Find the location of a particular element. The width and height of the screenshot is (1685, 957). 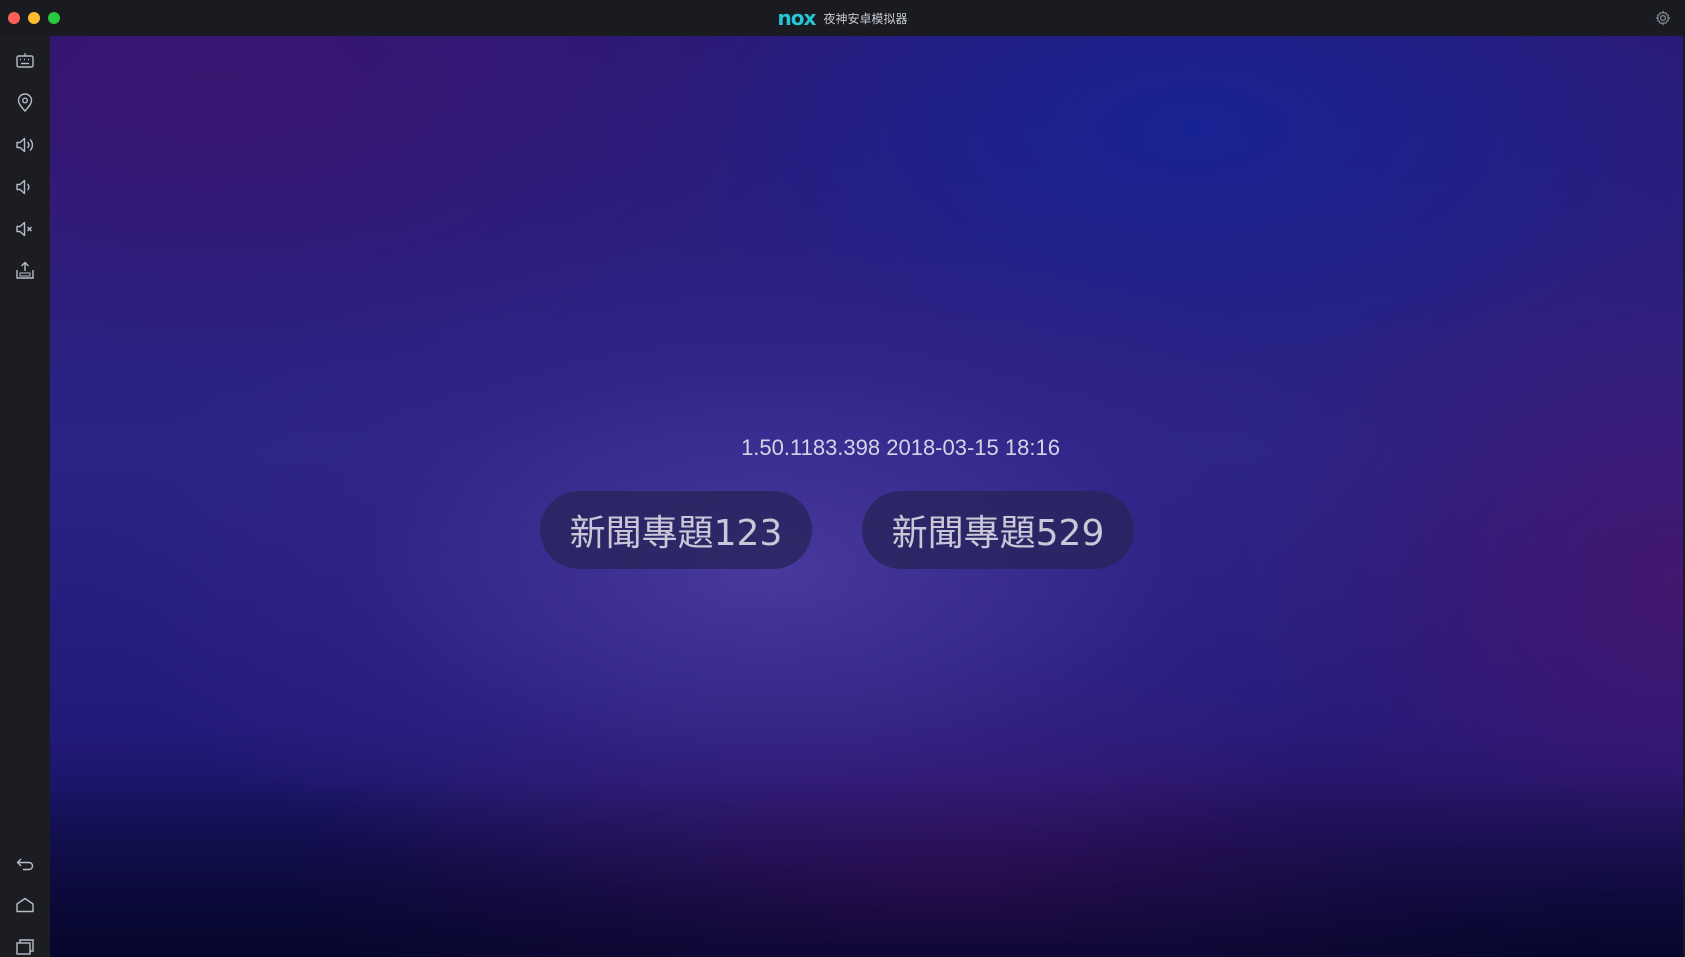

apk-install-icon is located at coordinates (25, 270).